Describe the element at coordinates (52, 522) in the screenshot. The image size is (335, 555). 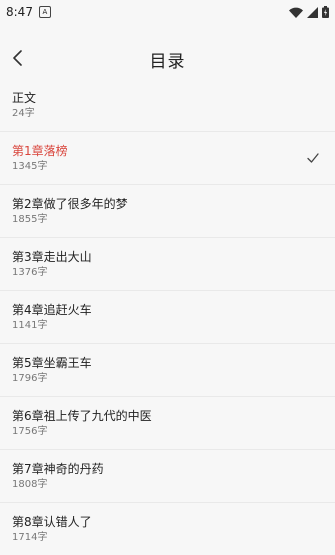
I see `chapter-title: 第8章认错人了` at that location.